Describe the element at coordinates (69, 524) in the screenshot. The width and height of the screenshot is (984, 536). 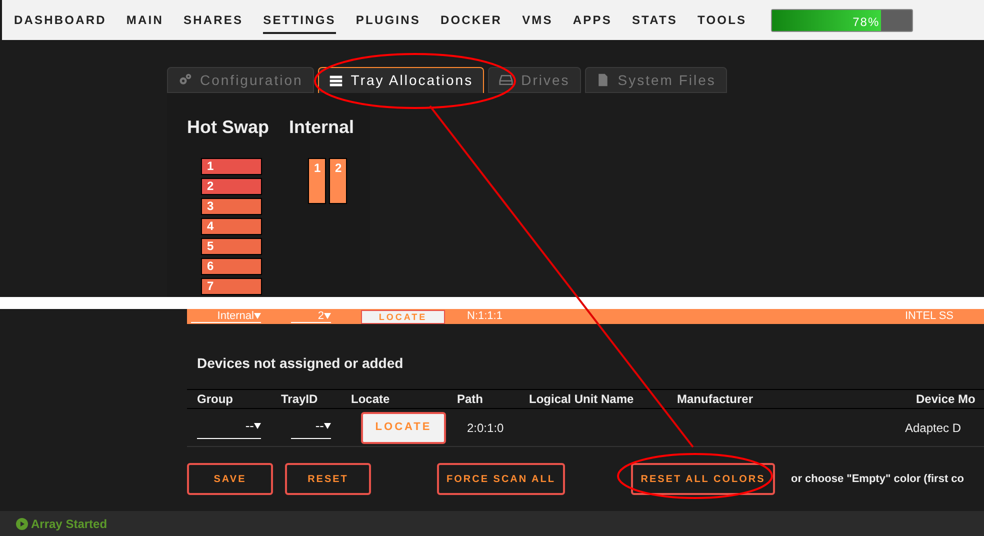
I see `status-text: Array Started` at that location.